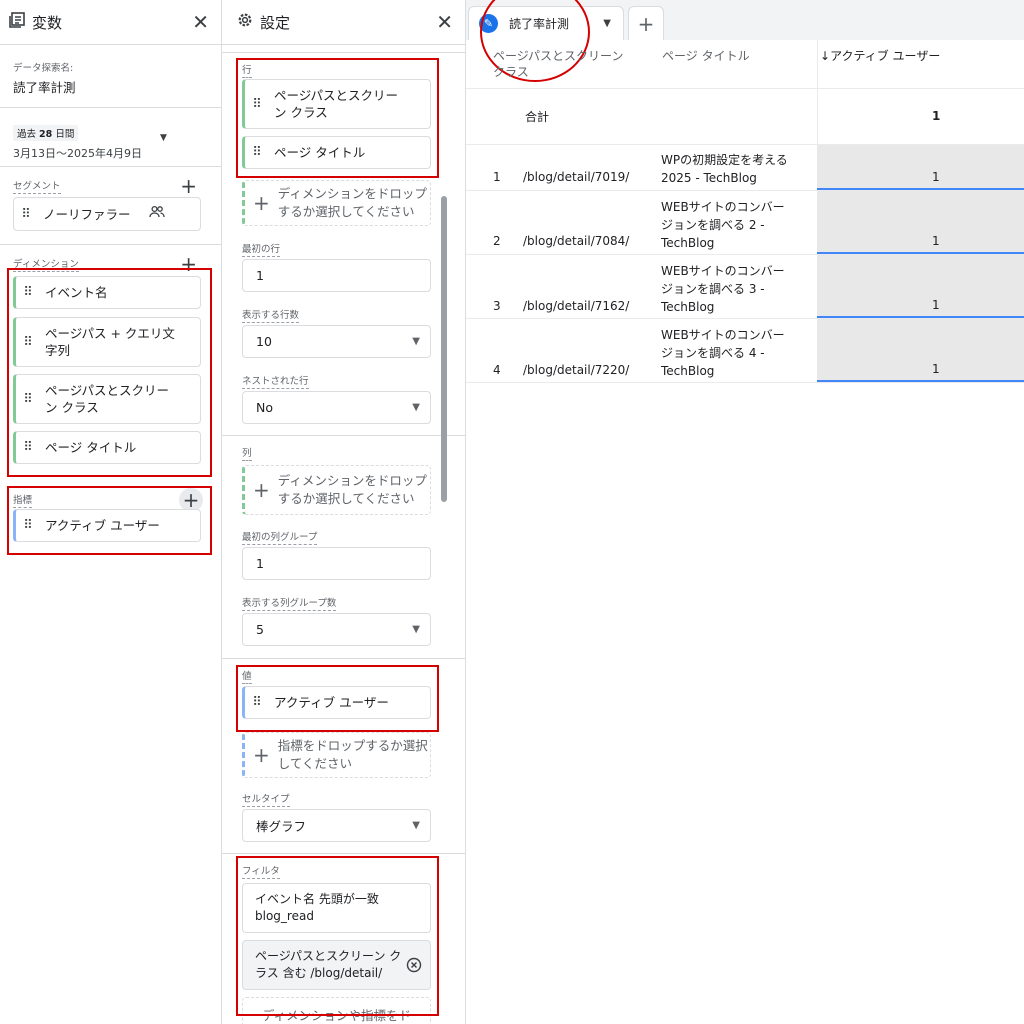 This screenshot has height=1024, width=1024. I want to click on segment-chip: ⠿ ノーリファラー, so click(107, 214).